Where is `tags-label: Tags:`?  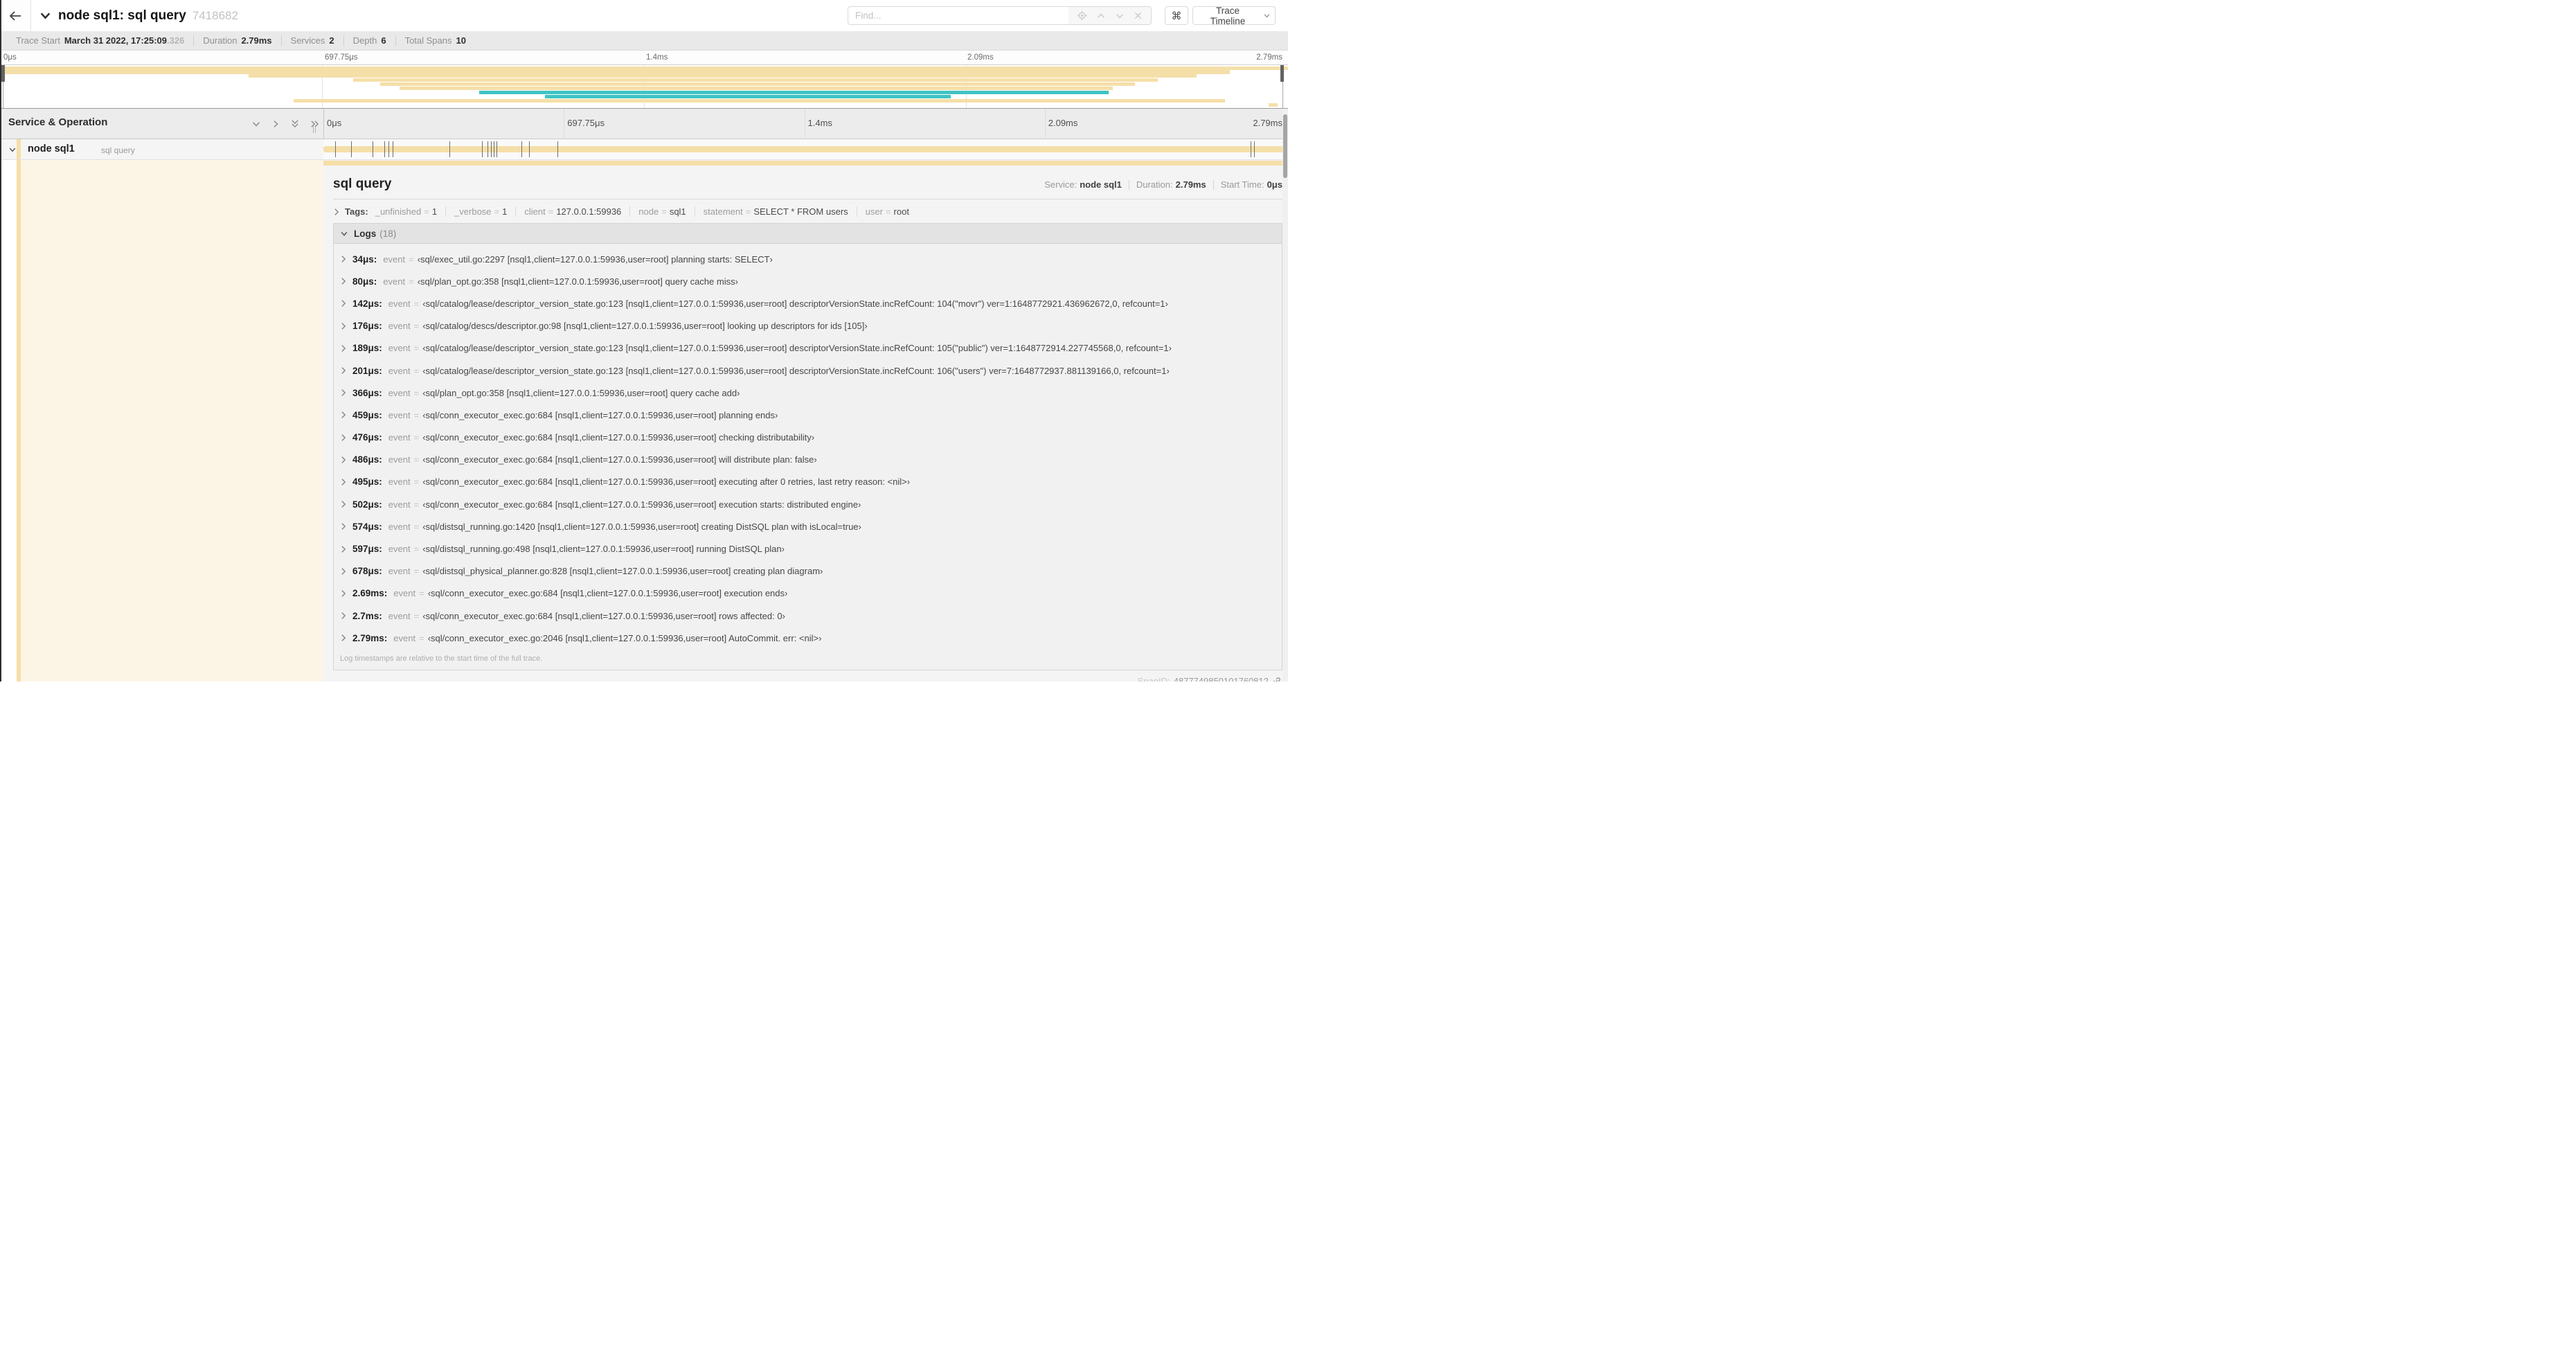 tags-label: Tags: is located at coordinates (356, 212).